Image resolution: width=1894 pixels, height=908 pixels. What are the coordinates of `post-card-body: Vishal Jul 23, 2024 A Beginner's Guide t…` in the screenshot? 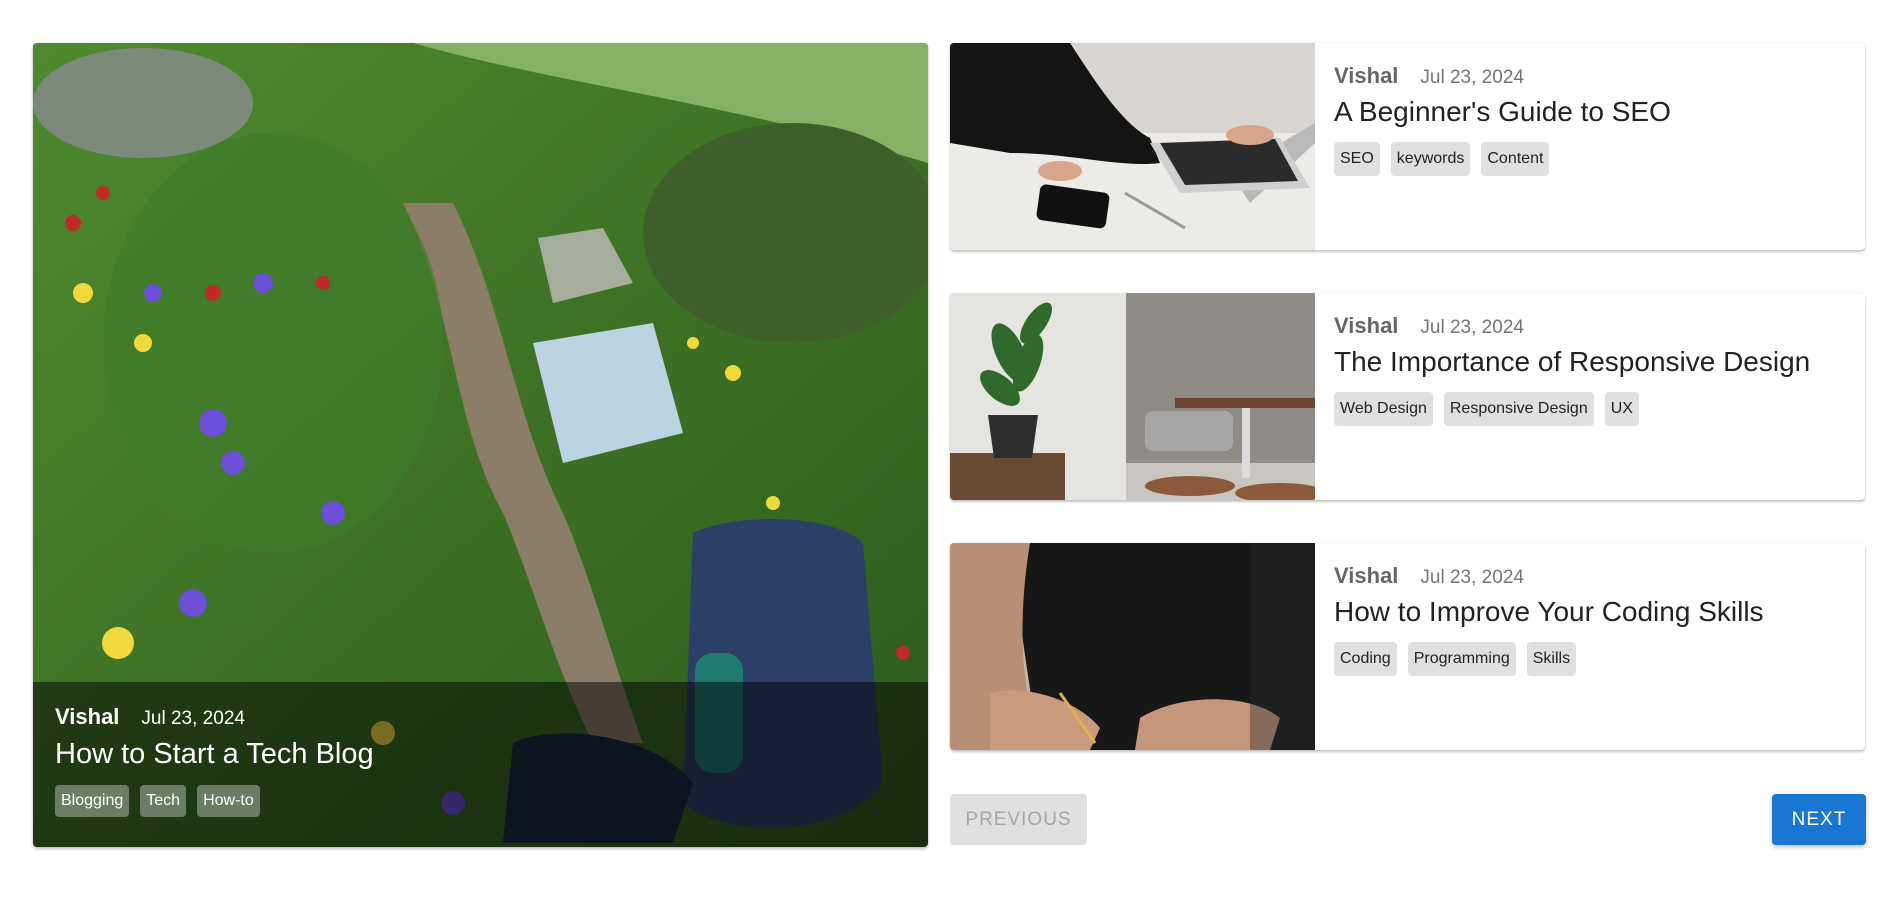 It's located at (1594, 119).